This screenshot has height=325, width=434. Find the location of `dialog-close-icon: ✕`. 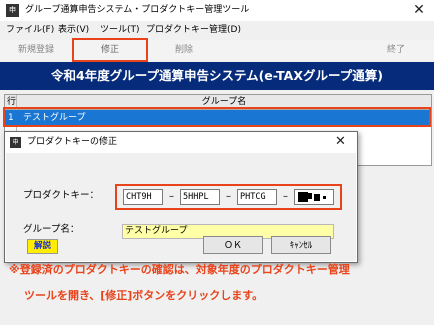

dialog-close-icon: ✕ is located at coordinates (340, 142).